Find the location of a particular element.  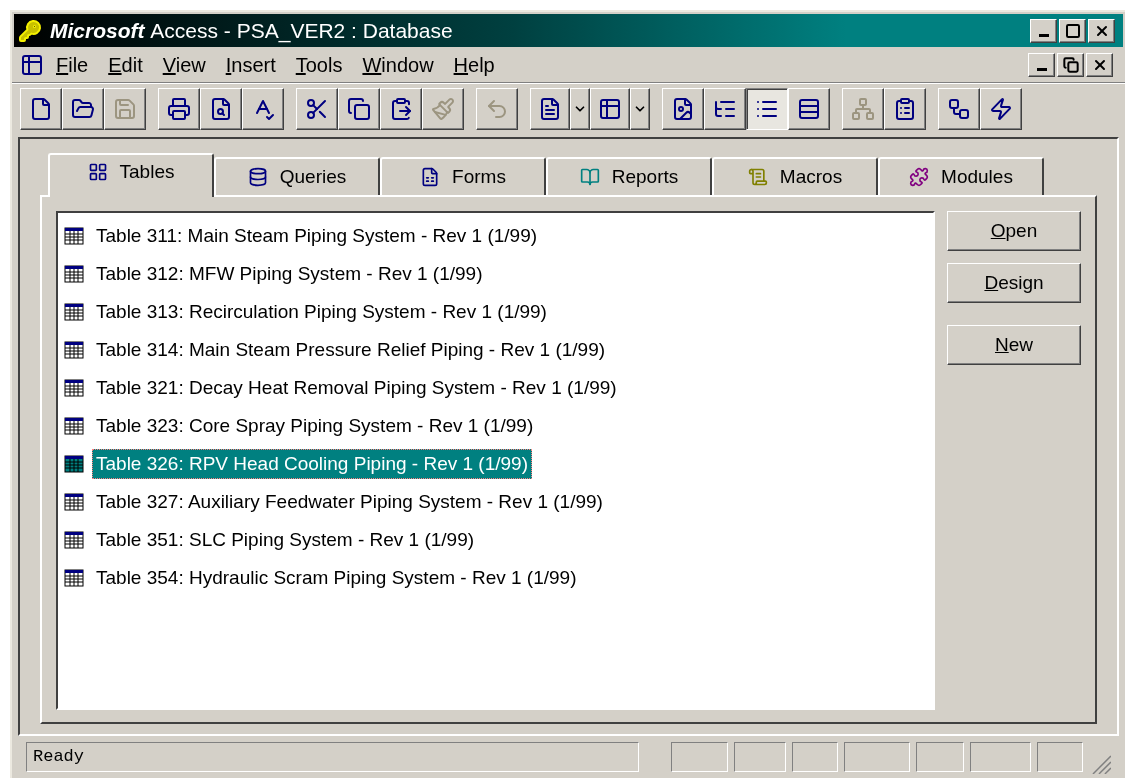

action-button: Design is located at coordinates (1014, 283).